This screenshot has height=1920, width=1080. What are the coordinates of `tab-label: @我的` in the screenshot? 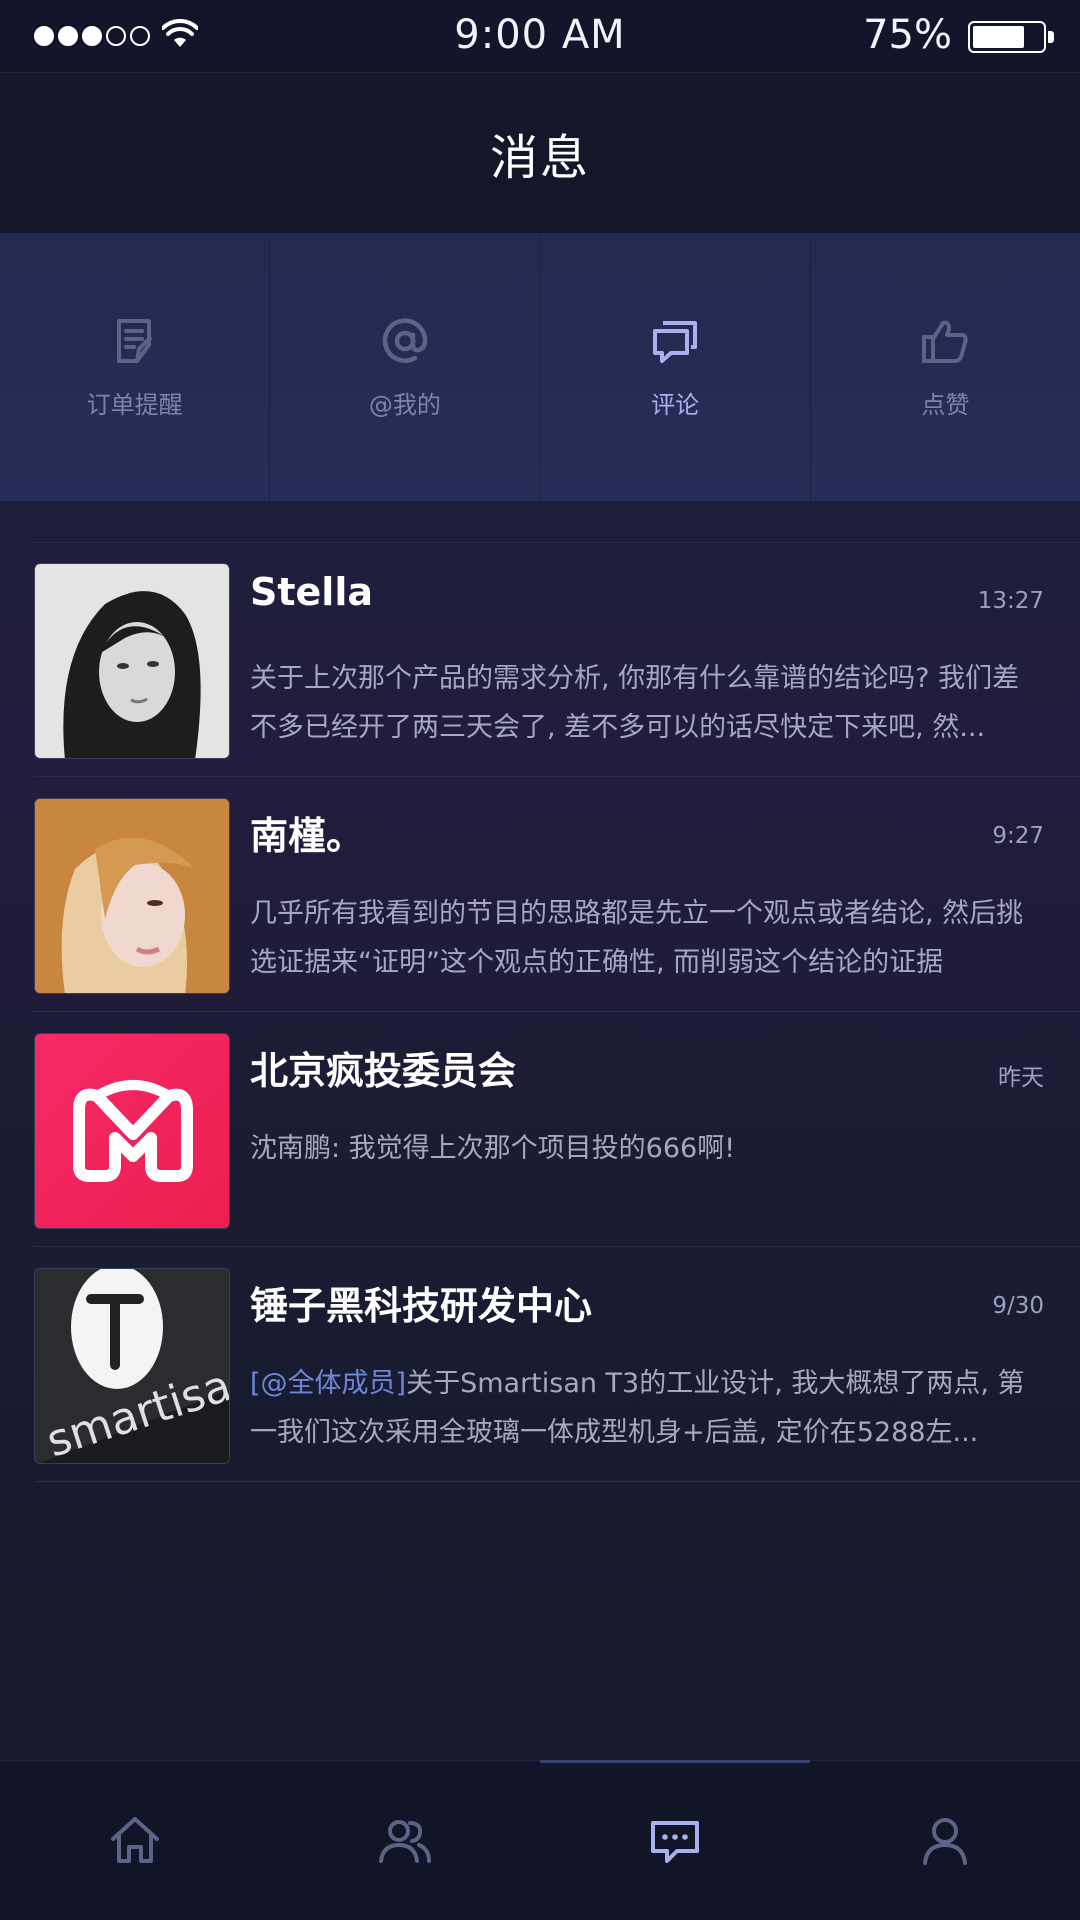 It's located at (404, 404).